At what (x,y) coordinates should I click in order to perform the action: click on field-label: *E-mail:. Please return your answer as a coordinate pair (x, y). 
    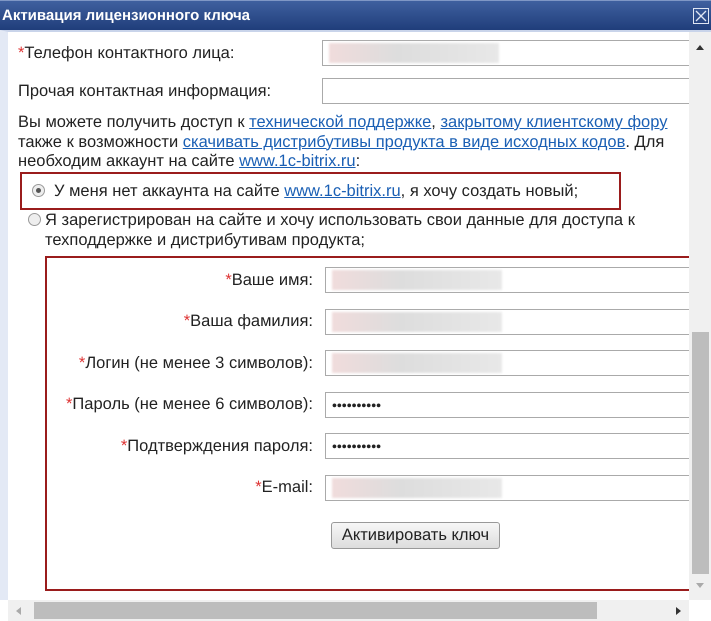
    Looking at the image, I should click on (284, 488).